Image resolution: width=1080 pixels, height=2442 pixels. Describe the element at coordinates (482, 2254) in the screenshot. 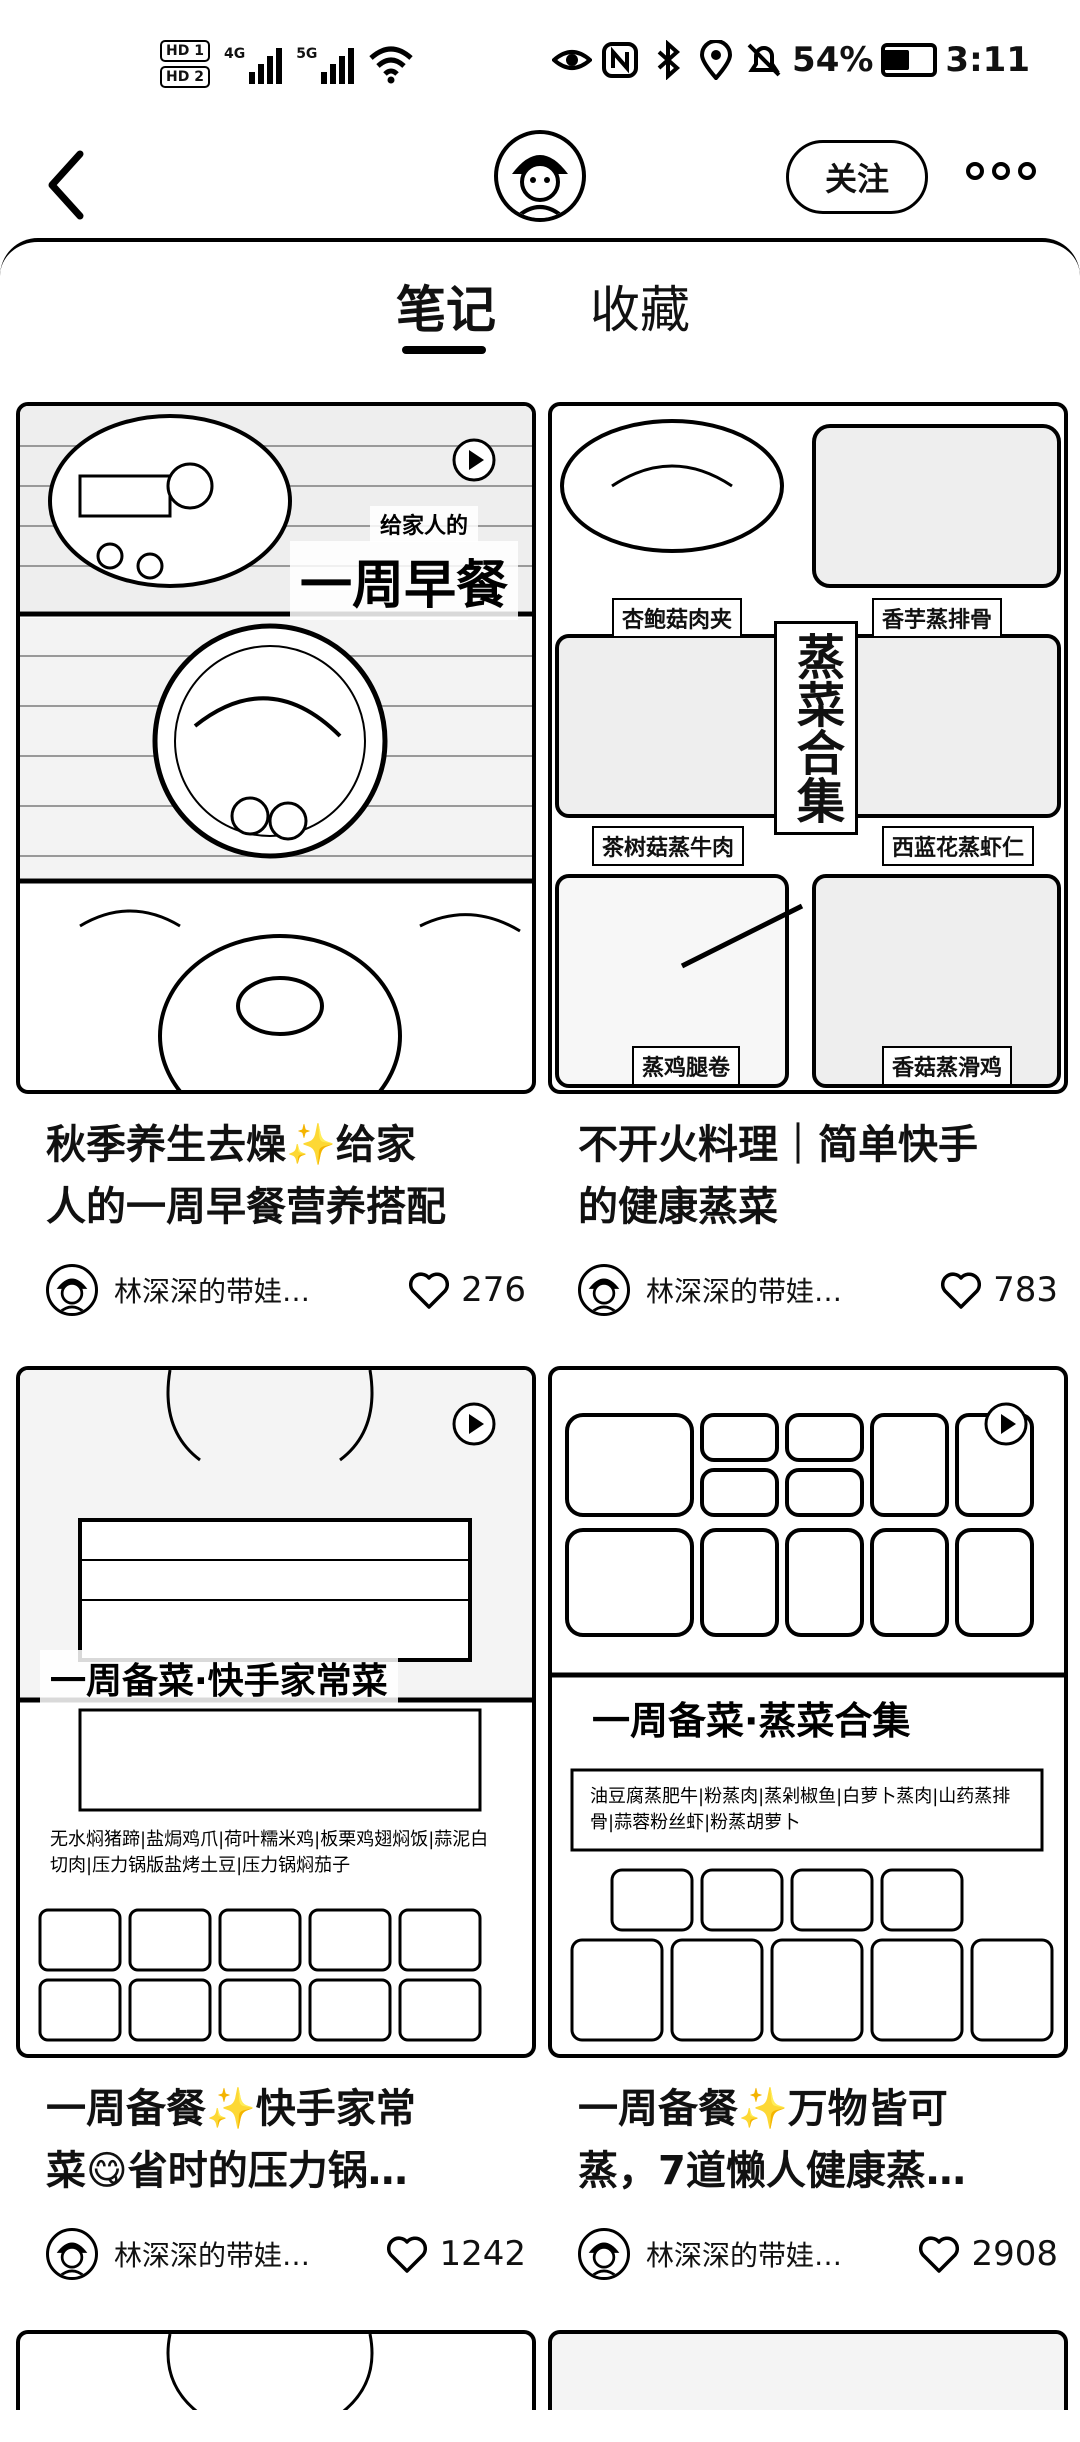

I see `like-count: 1242` at that location.